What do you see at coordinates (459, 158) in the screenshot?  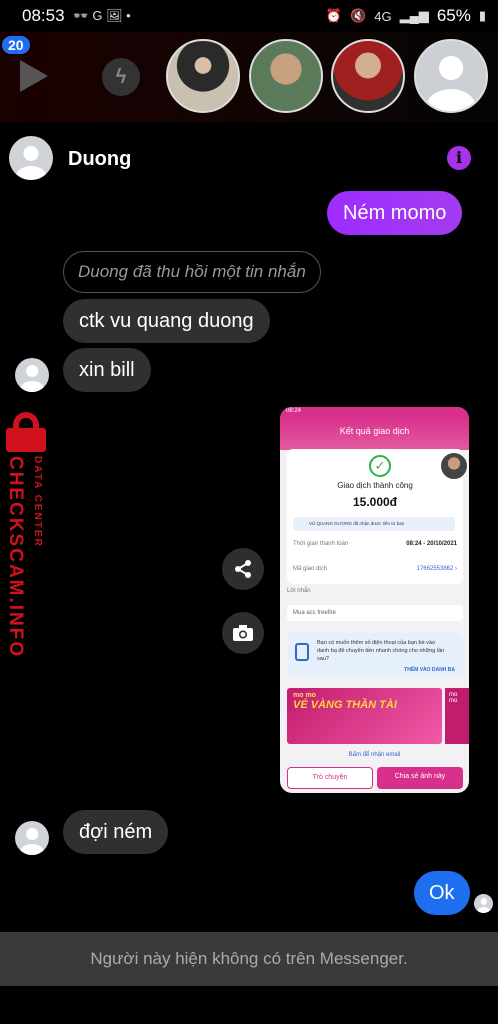 I see `info-icon: i` at bounding box center [459, 158].